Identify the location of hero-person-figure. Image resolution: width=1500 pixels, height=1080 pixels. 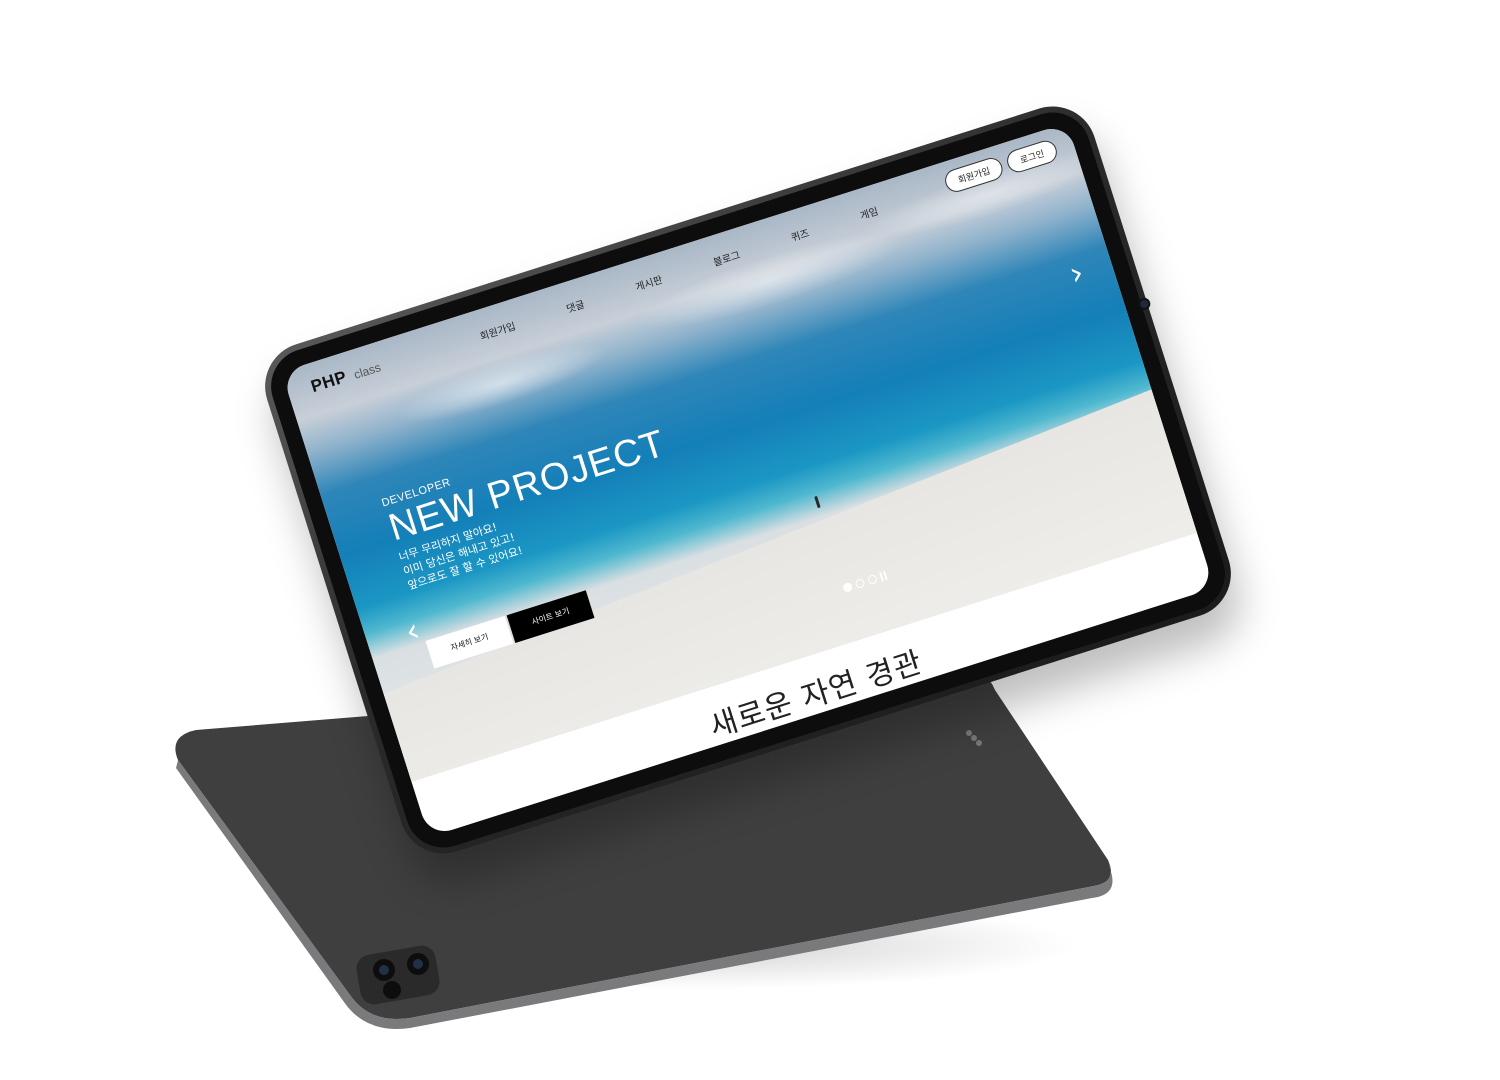
(817, 502).